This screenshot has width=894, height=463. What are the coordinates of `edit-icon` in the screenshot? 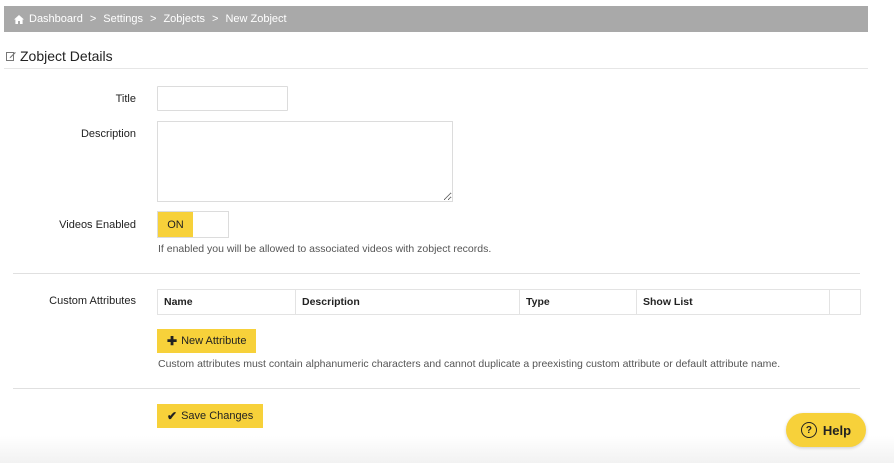 It's located at (11, 56).